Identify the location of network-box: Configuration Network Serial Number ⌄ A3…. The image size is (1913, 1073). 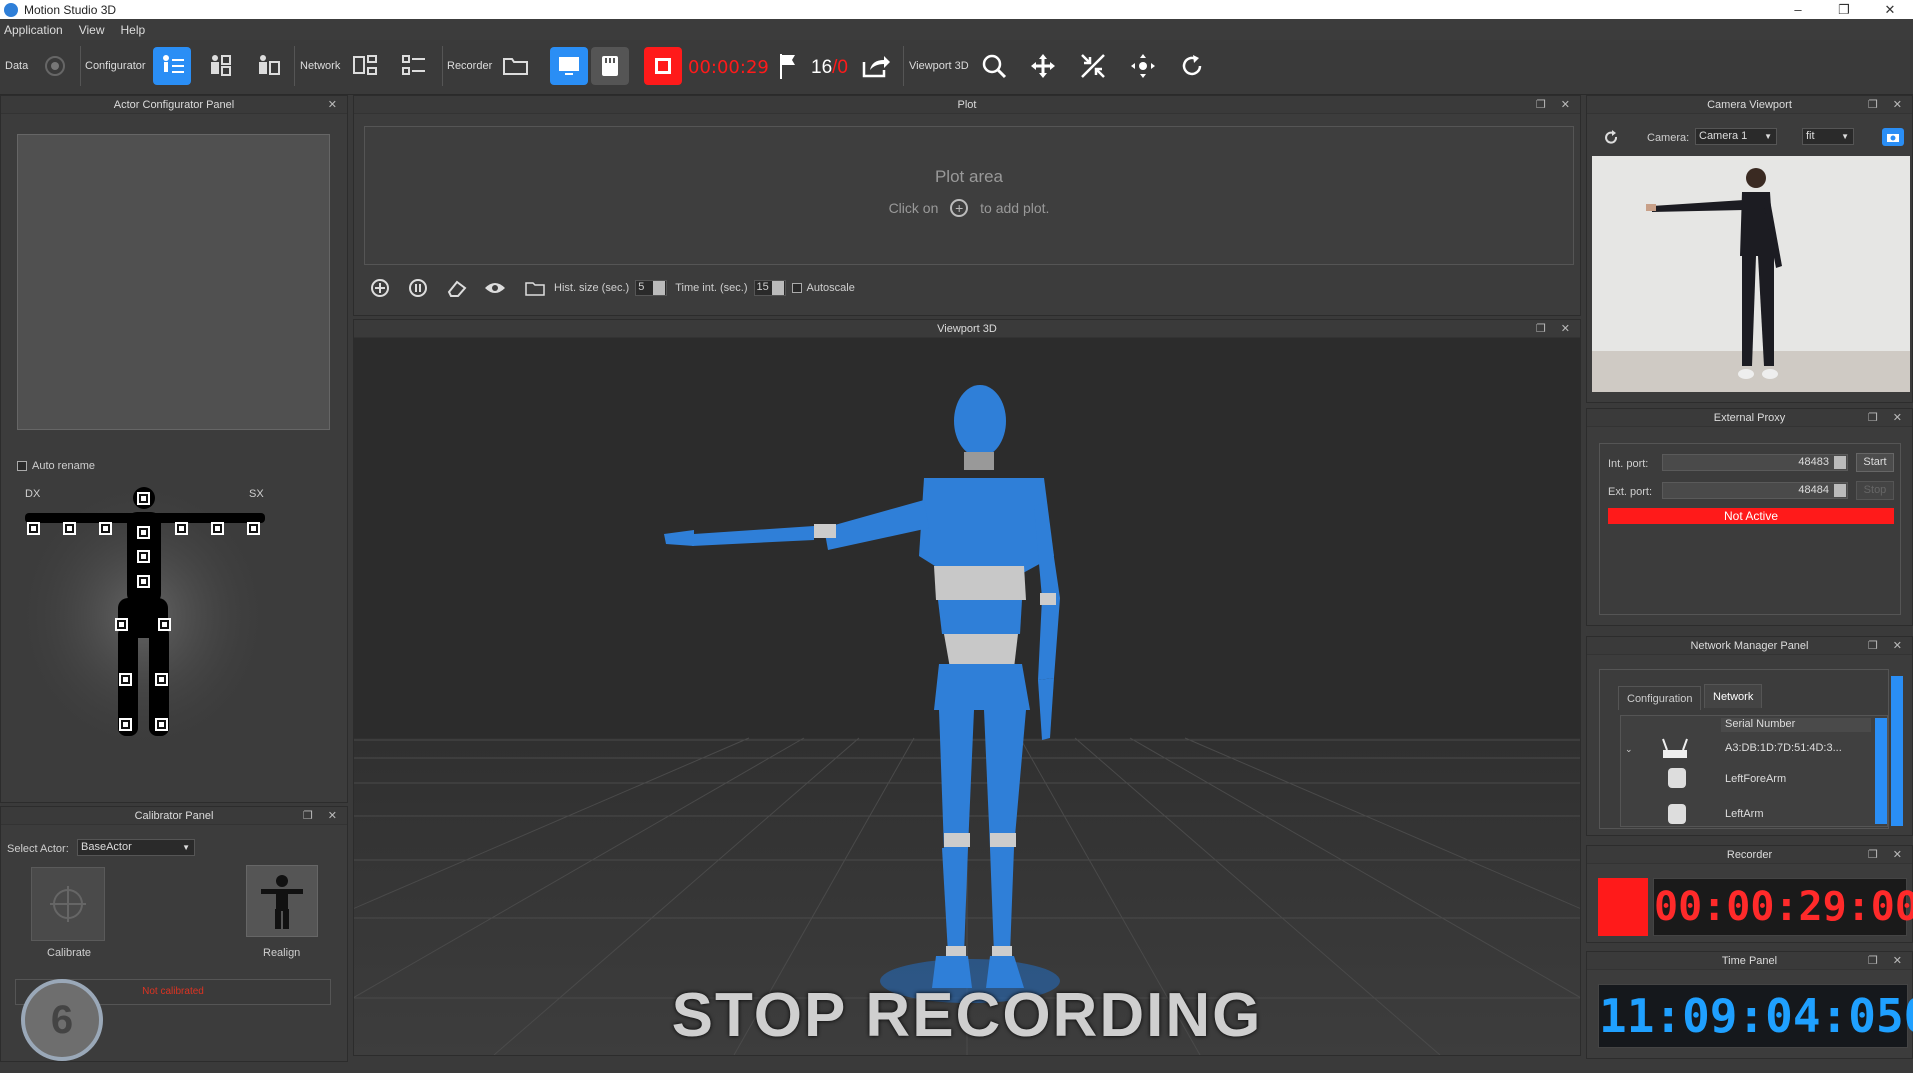
(1751, 749).